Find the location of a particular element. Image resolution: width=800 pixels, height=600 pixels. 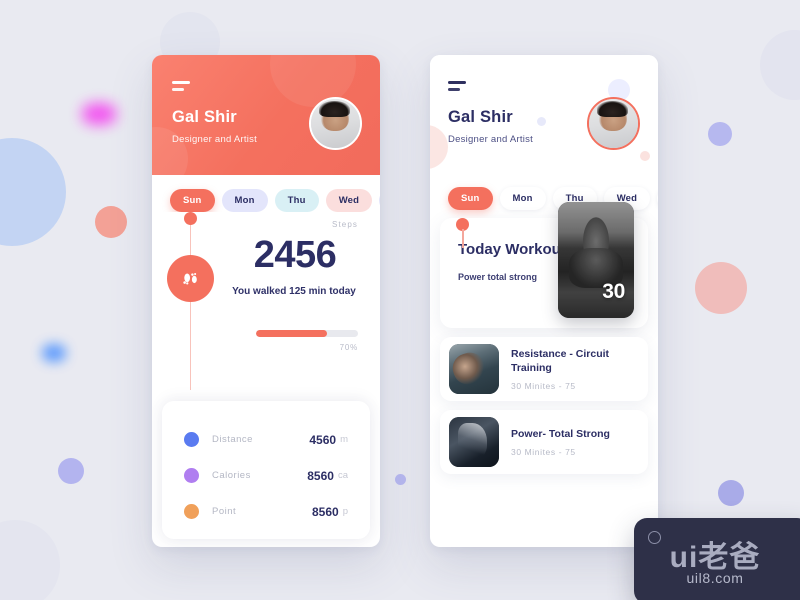

steps-panel: Steps 2456 You walked 125 min today 70% is located at coordinates (266, 303).